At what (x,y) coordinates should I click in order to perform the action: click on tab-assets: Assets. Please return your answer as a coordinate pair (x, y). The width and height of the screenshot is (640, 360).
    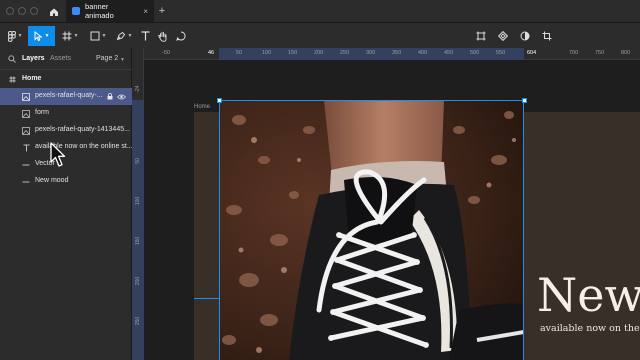
    Looking at the image, I should click on (60, 58).